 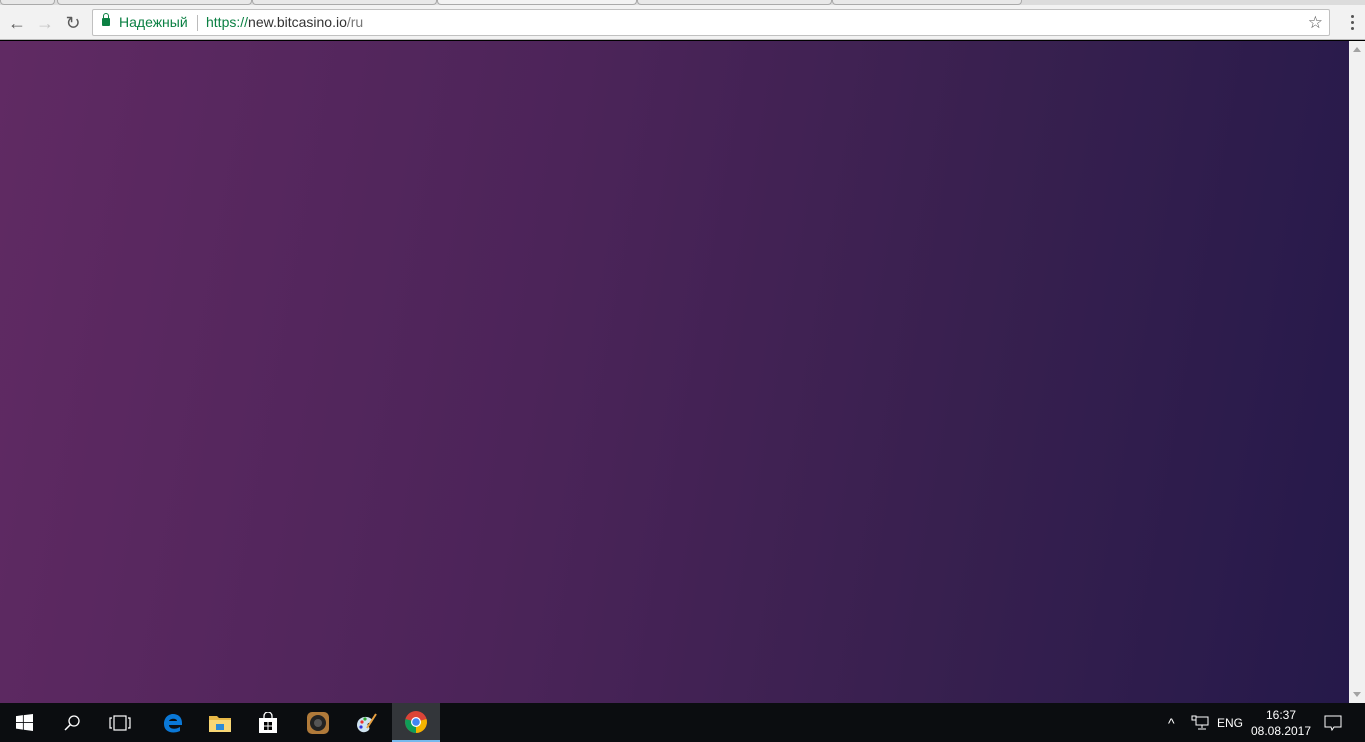 What do you see at coordinates (1315, 22) in the screenshot?
I see `bookmark-star-icon: ☆` at bounding box center [1315, 22].